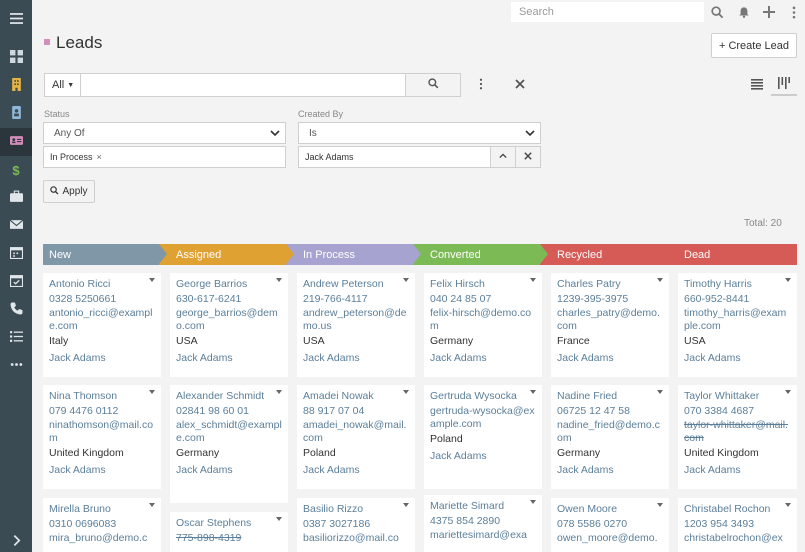 This screenshot has height=552, width=805. What do you see at coordinates (356, 284) in the screenshot?
I see `lead-name: Andrew Peterson` at bounding box center [356, 284].